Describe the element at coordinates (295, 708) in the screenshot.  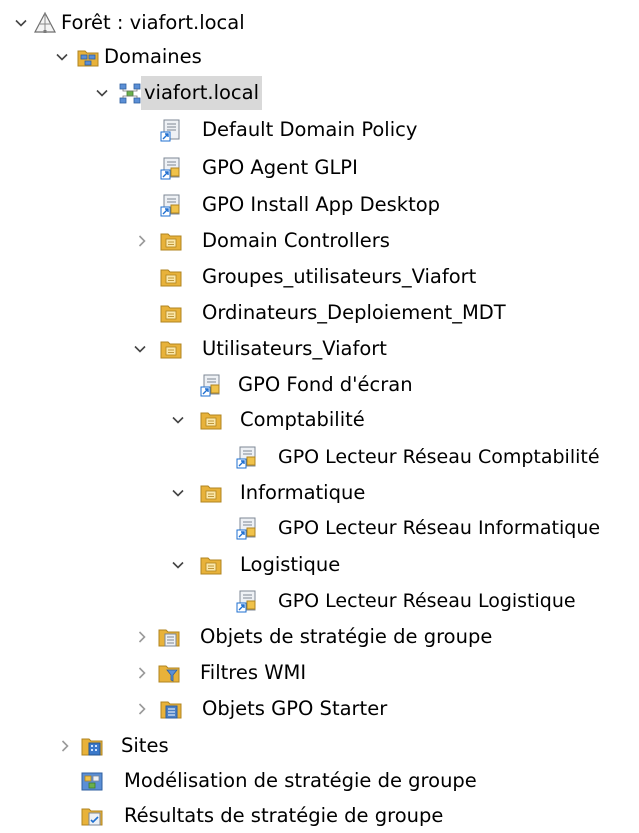
I see `tree-node-label: Objets GPO Starter` at that location.